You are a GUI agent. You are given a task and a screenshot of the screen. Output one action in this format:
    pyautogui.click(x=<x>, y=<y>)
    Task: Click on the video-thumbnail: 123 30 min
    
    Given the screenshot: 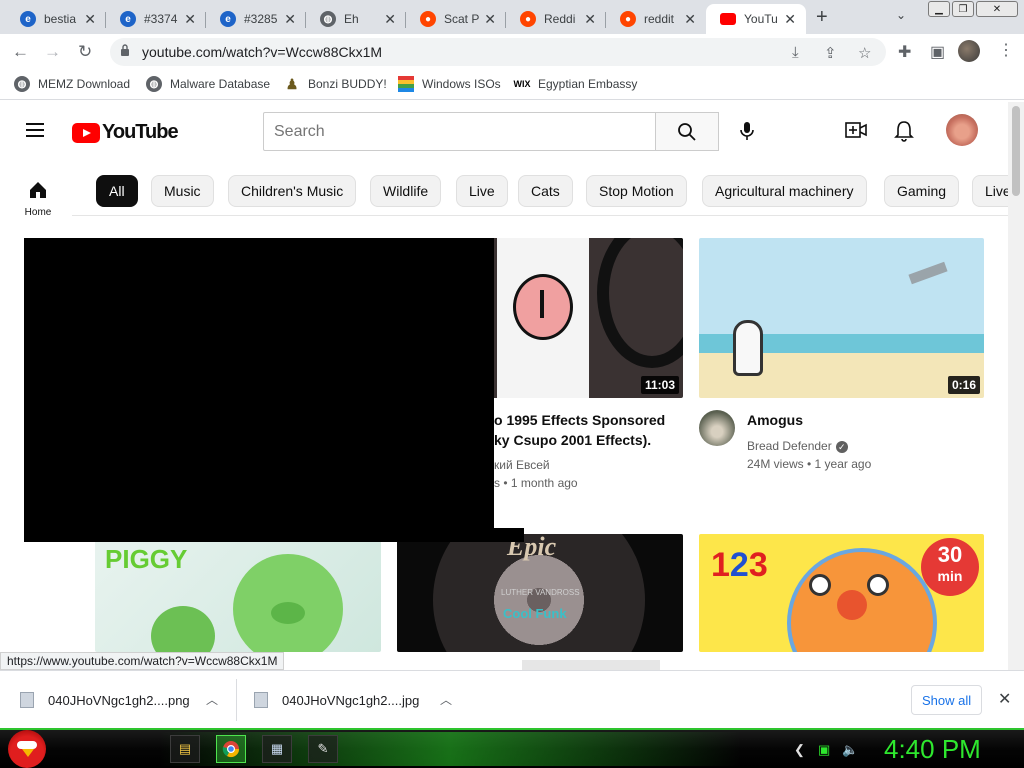 What is the action you would take?
    pyautogui.click(x=841, y=593)
    